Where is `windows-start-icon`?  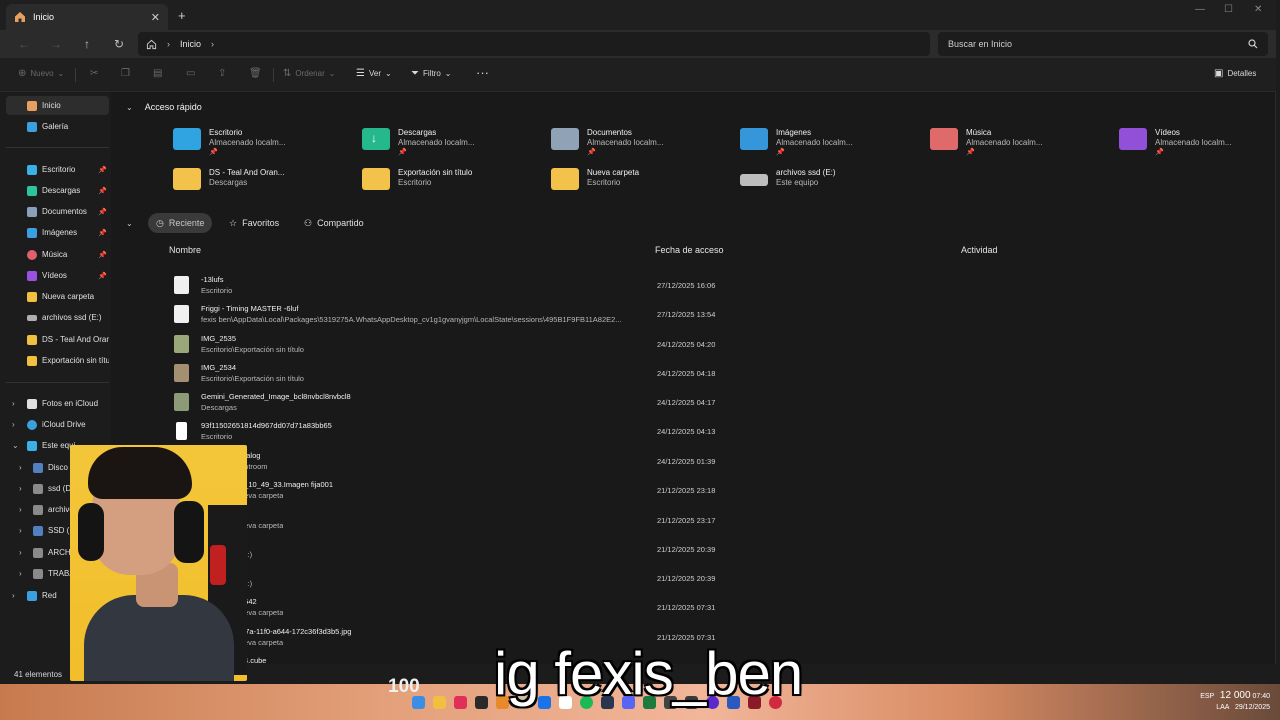
windows-start-icon is located at coordinates (418, 702).